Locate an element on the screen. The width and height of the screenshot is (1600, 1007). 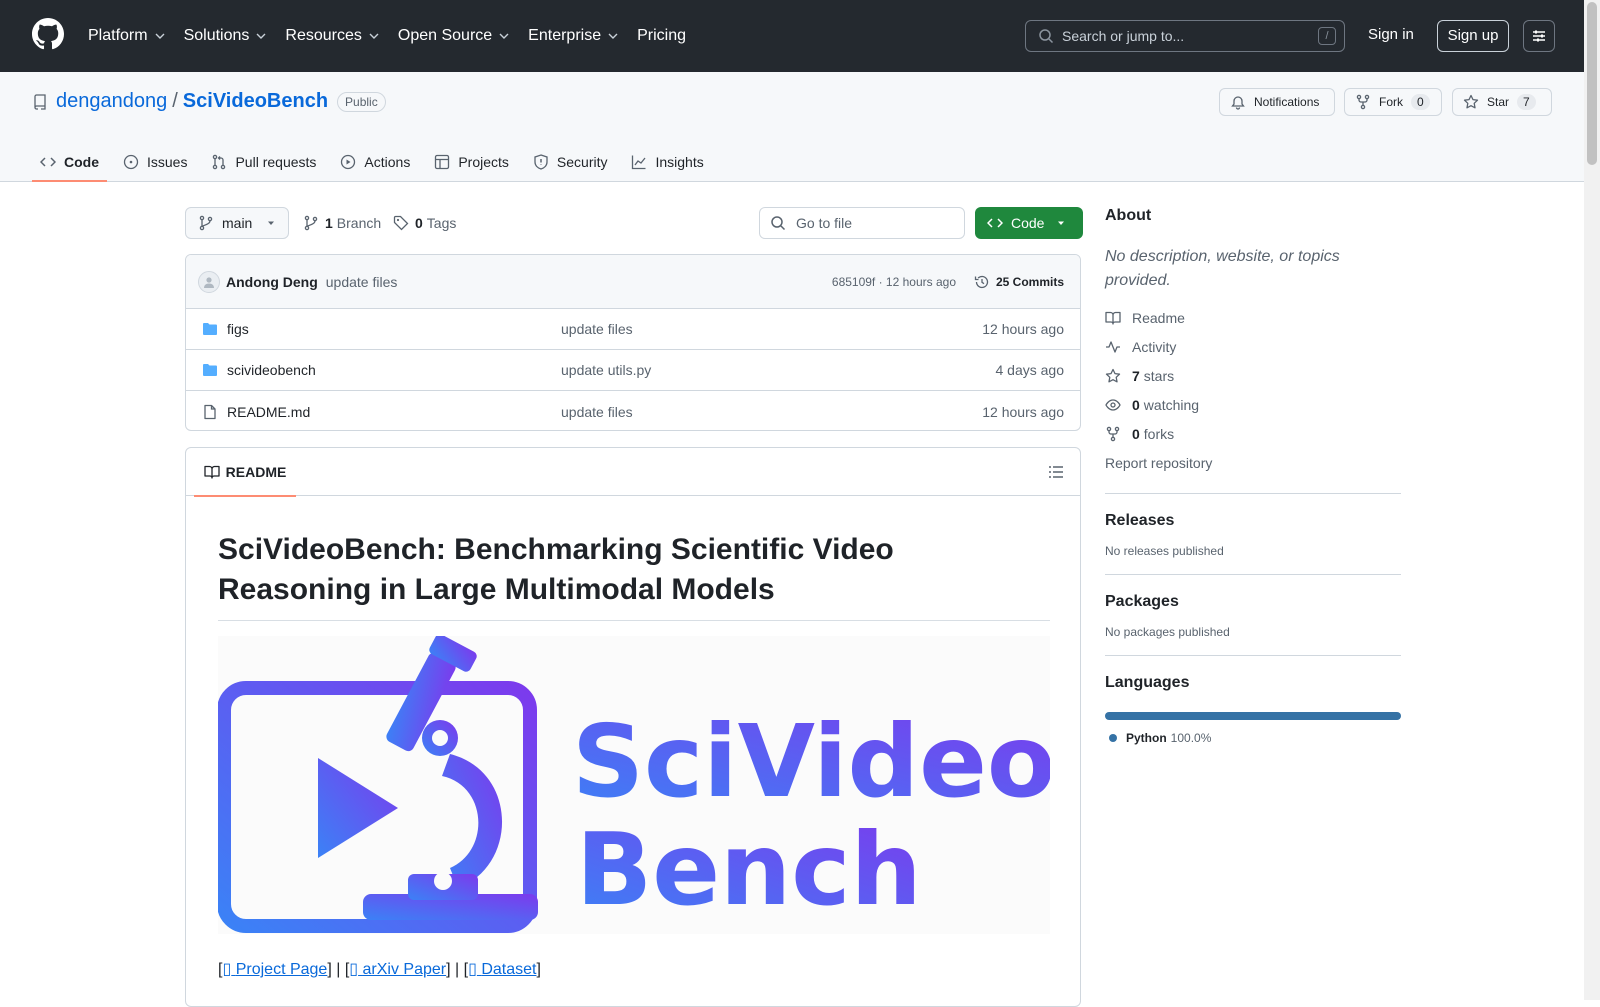
readme-link: Readme is located at coordinates (1253, 317).